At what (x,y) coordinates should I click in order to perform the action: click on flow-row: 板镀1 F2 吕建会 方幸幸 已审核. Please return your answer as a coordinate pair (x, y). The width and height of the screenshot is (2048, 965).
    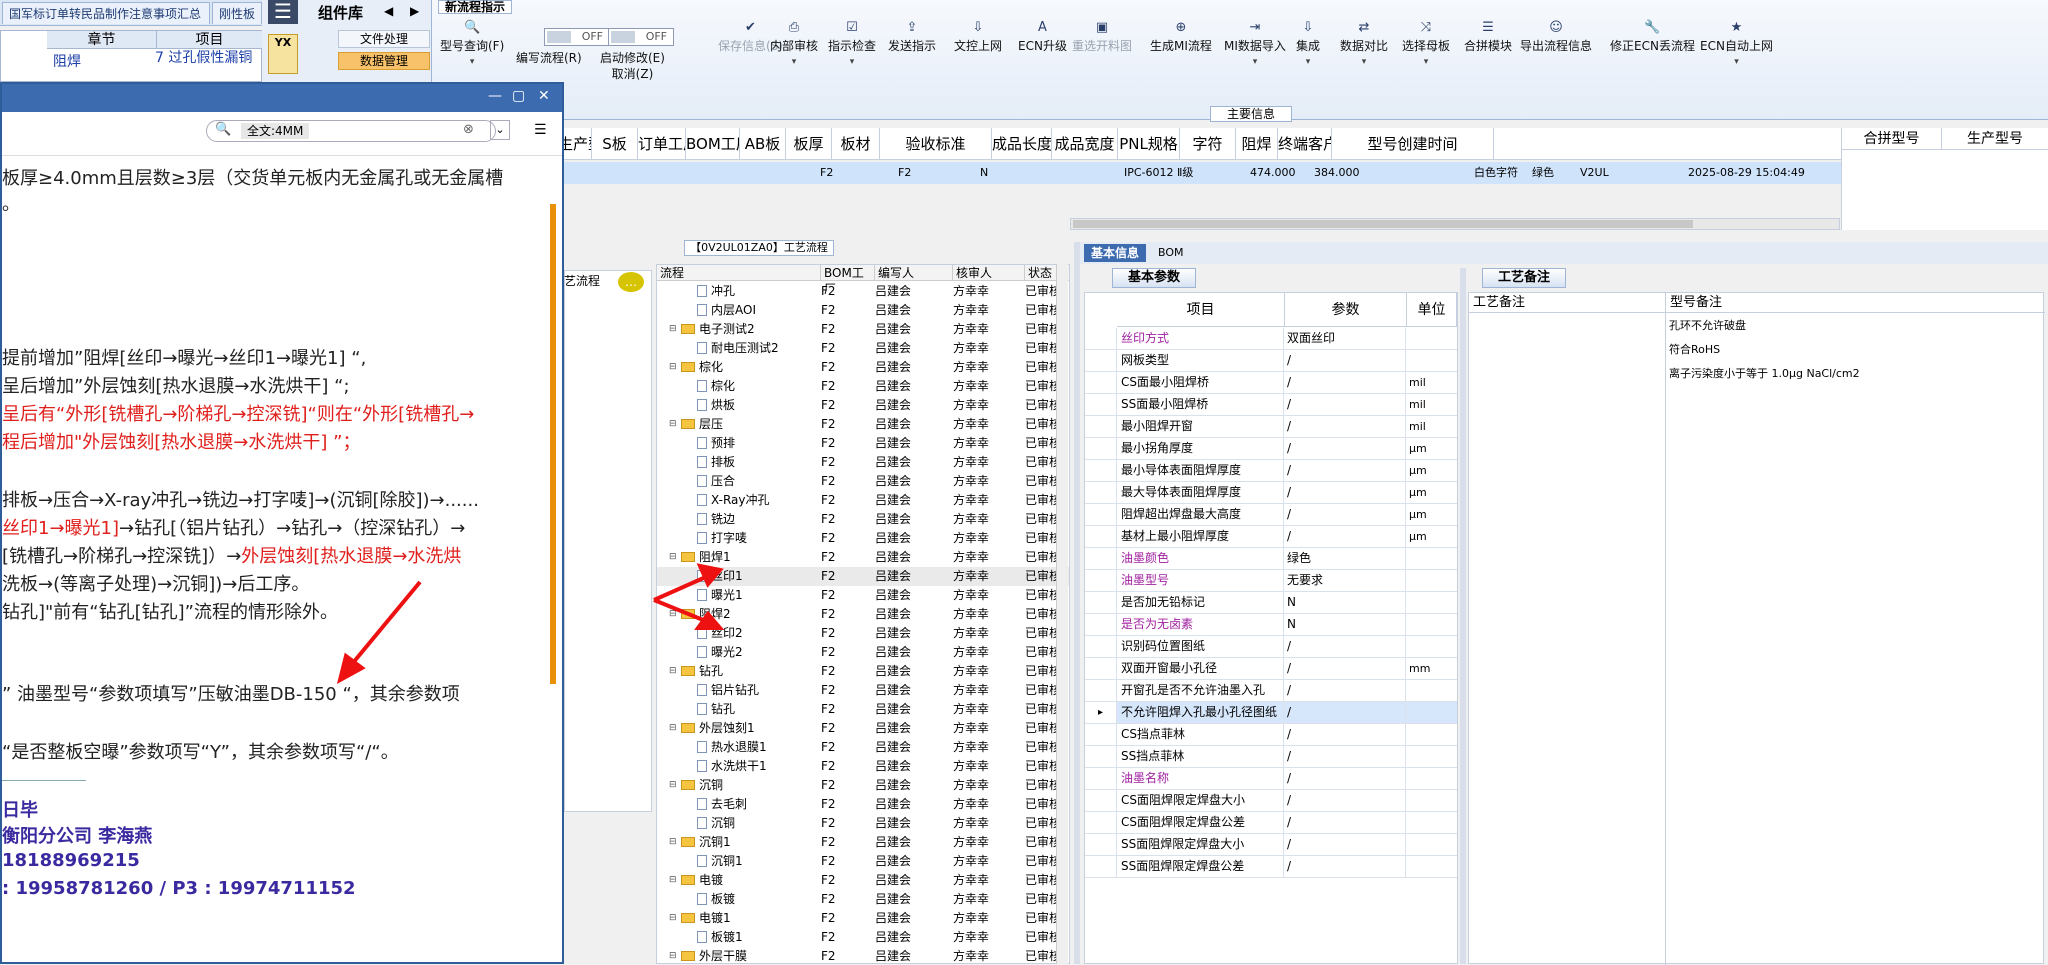
    Looking at the image, I should click on (863, 937).